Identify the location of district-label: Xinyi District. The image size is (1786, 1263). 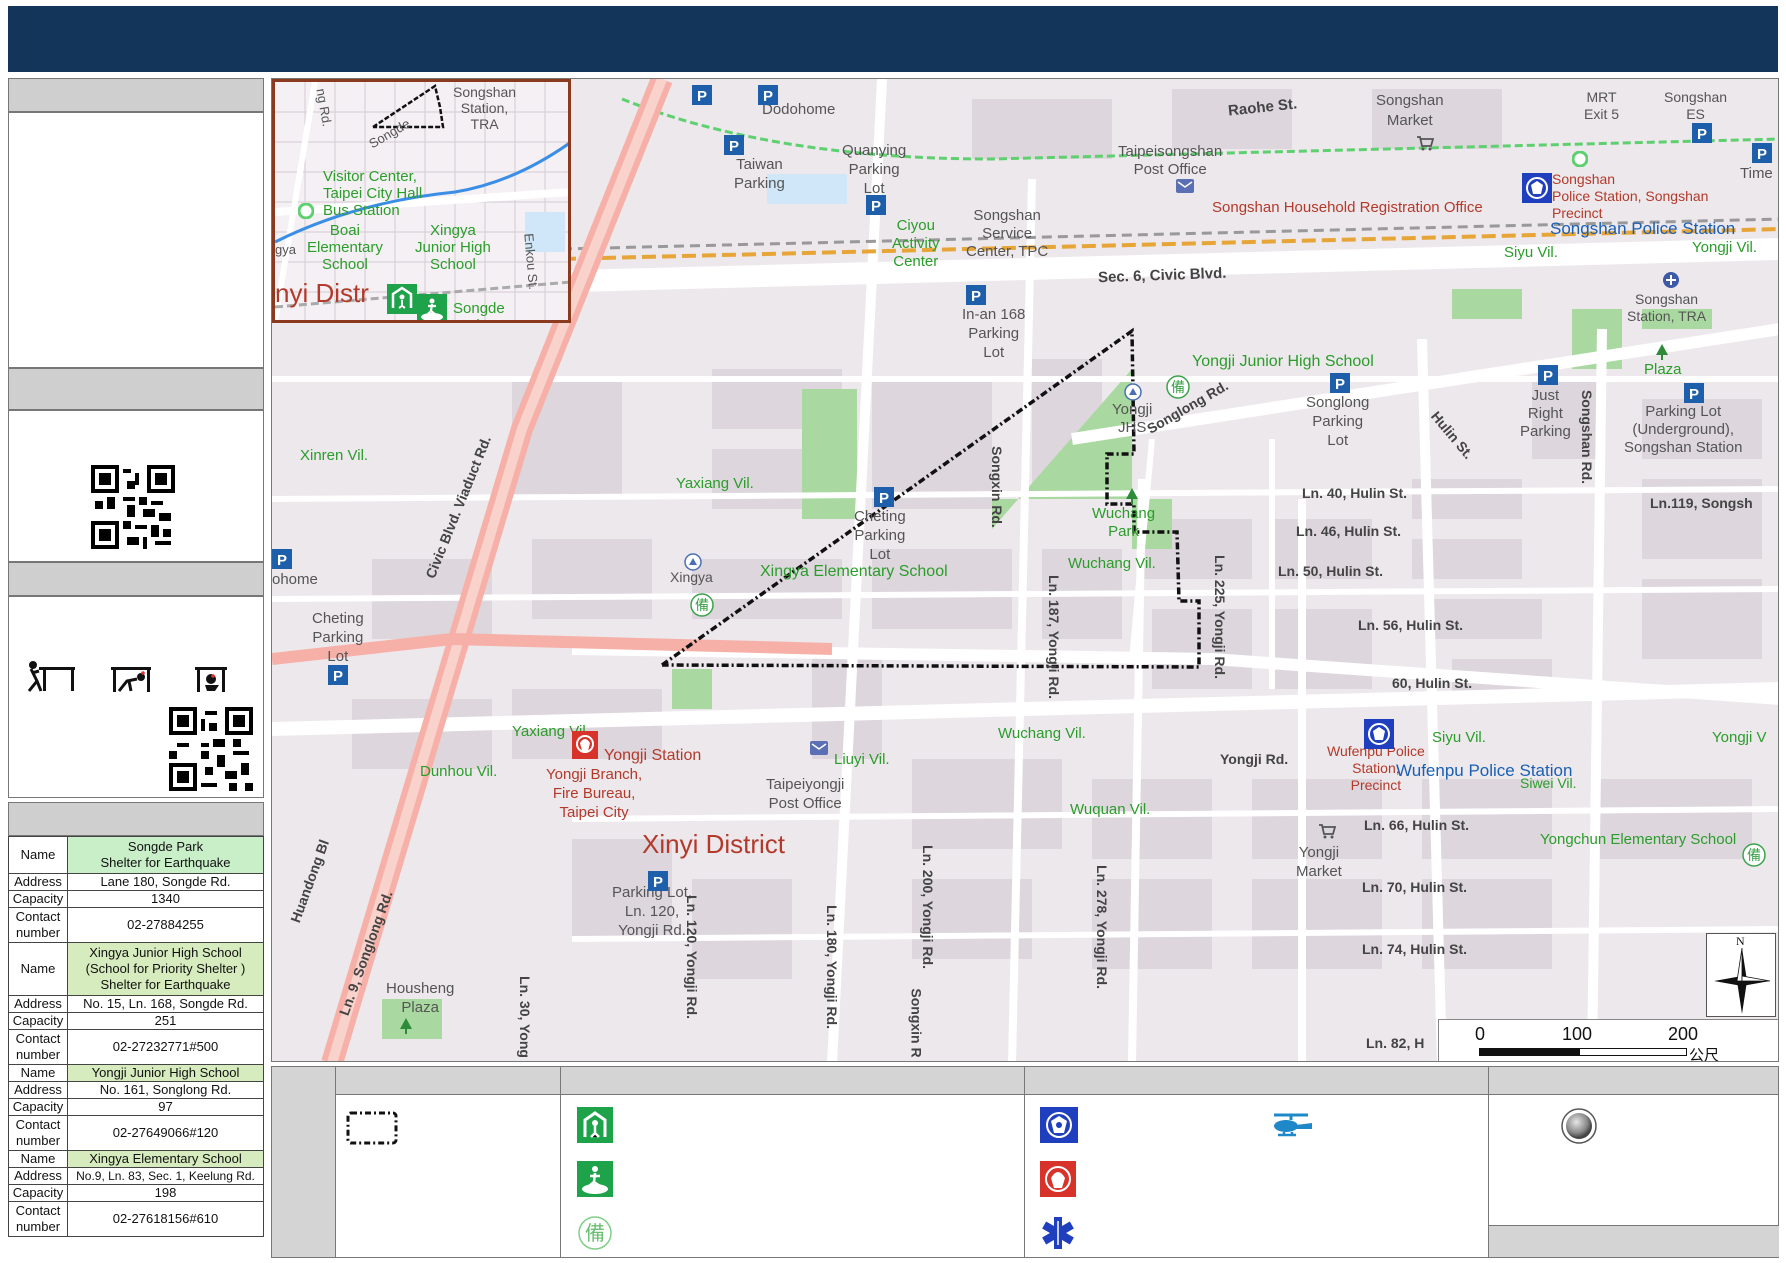
(714, 844).